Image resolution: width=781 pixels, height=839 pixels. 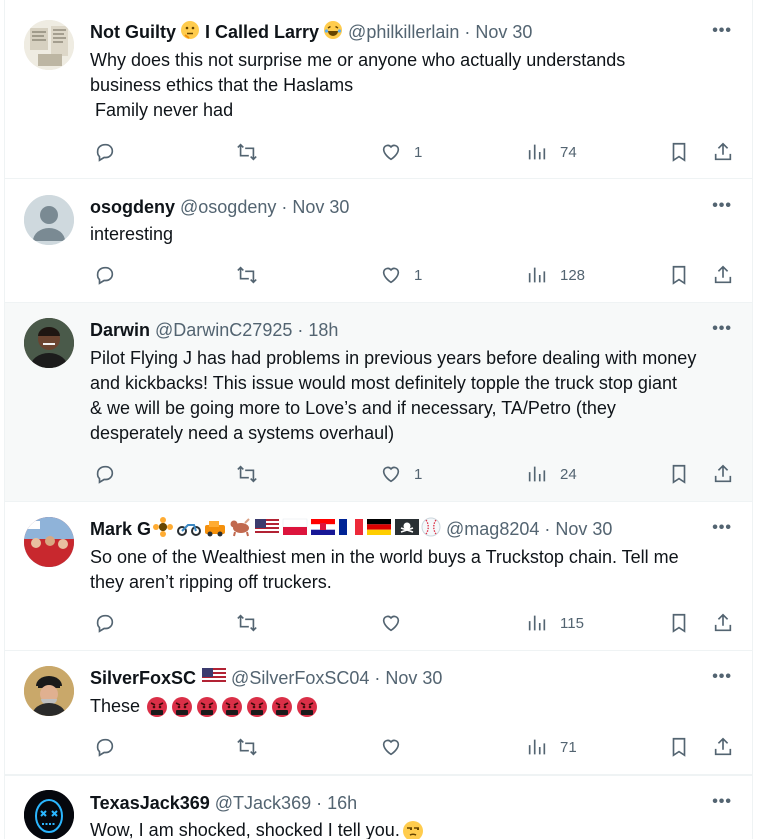 What do you see at coordinates (223, 330) in the screenshot?
I see `user-handle: @DarwinC27925` at bounding box center [223, 330].